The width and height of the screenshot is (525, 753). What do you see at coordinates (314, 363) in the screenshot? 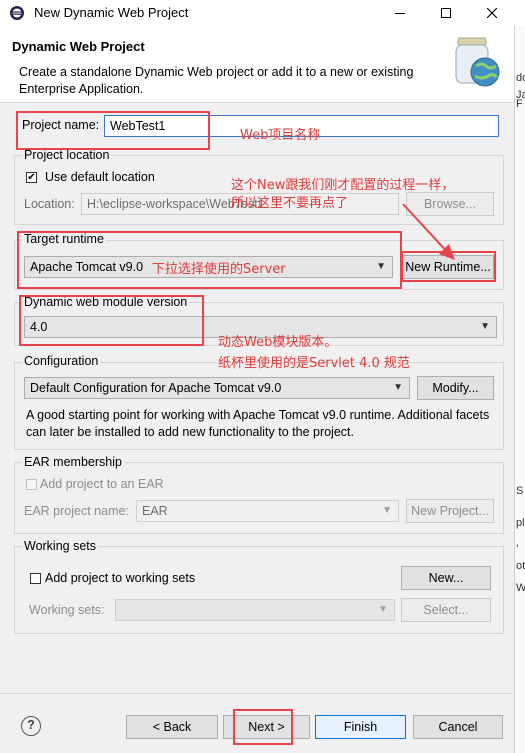
I see `annotation-version-note-line2: 纸杯里使用的是Servlet 4.0 规范` at bounding box center [314, 363].